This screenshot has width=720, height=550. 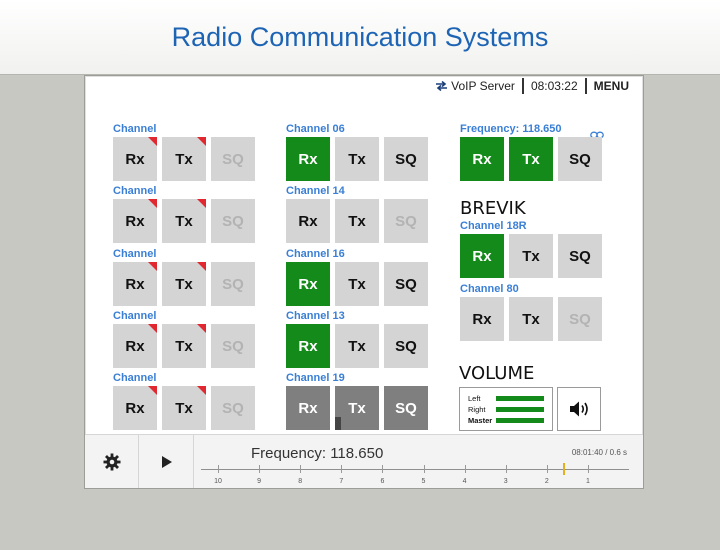 I want to click on timeline-tick-label: 10, so click(x=218, y=481).